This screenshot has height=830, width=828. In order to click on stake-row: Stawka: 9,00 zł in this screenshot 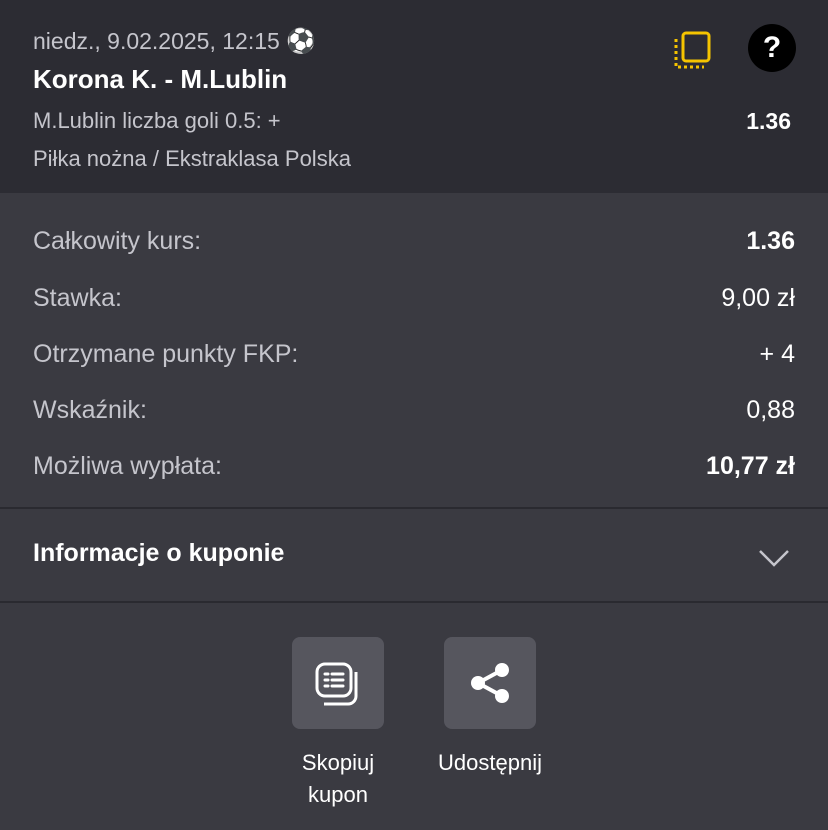, I will do `click(414, 302)`.